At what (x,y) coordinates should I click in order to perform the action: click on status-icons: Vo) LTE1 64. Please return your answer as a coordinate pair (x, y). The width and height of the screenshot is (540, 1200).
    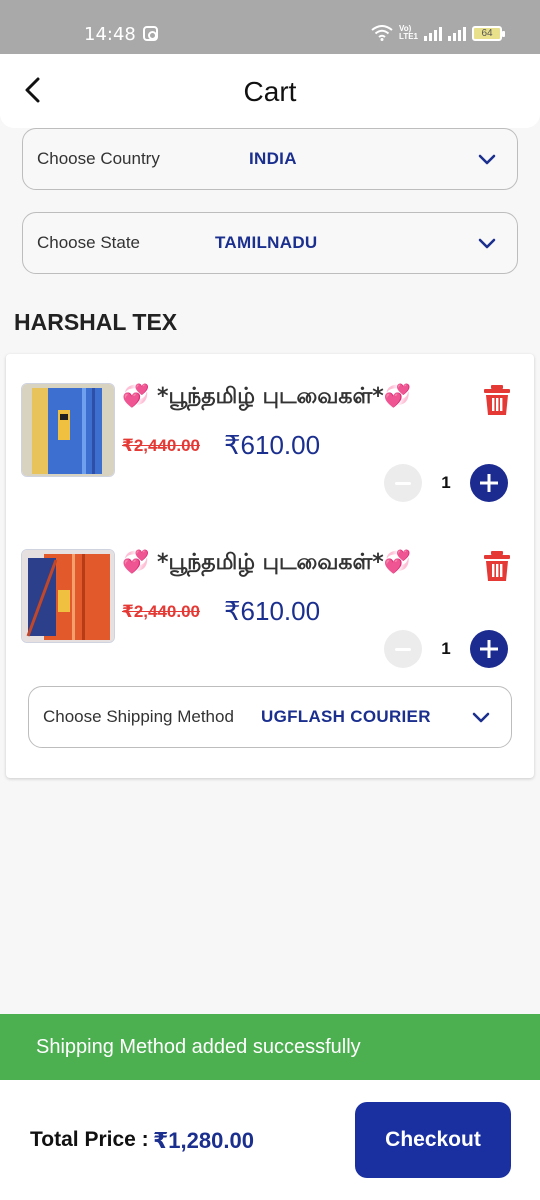
    Looking at the image, I should click on (438, 32).